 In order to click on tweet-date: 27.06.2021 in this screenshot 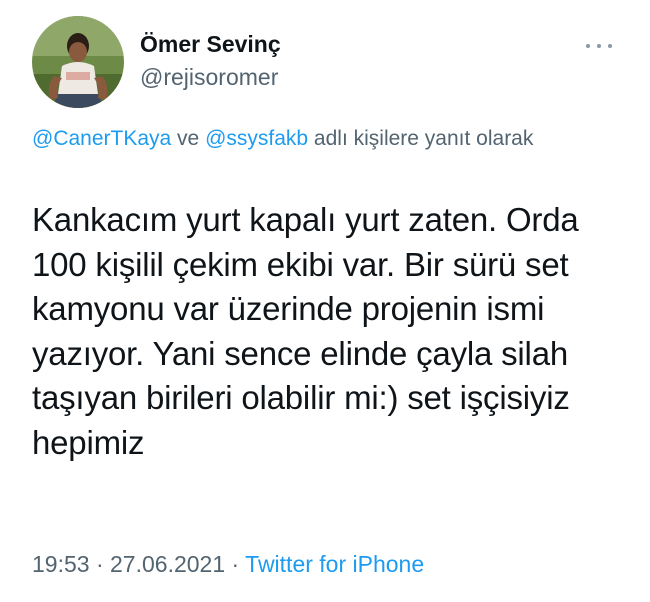, I will do `click(167, 564)`.